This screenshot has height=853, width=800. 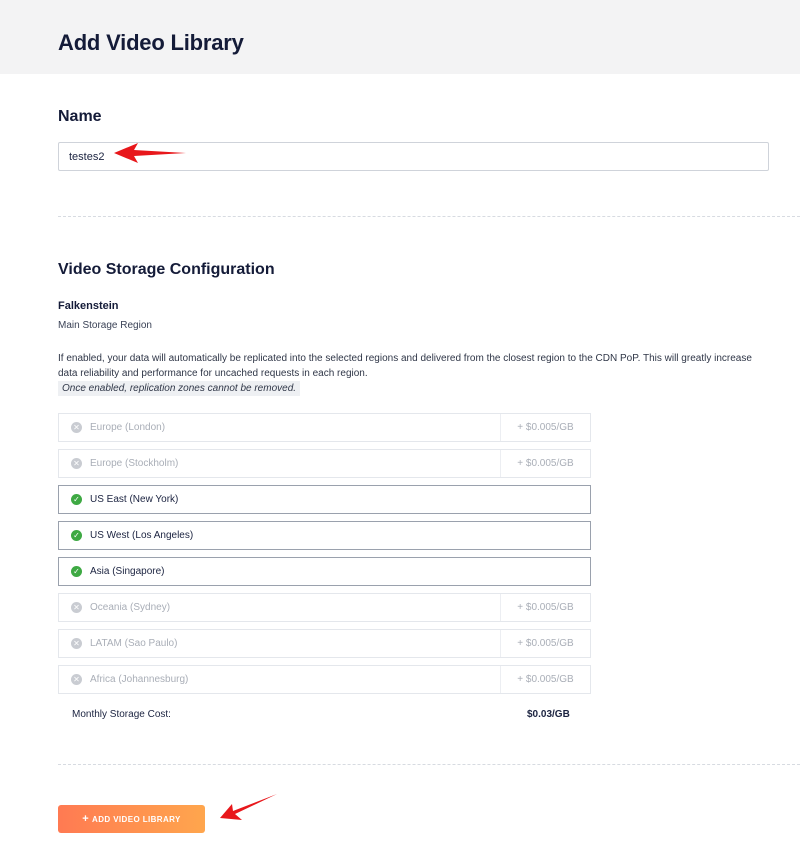 What do you see at coordinates (324, 607) in the screenshot?
I see `region-option: ✕ Oceania (Sydney) + $0.005/GB` at bounding box center [324, 607].